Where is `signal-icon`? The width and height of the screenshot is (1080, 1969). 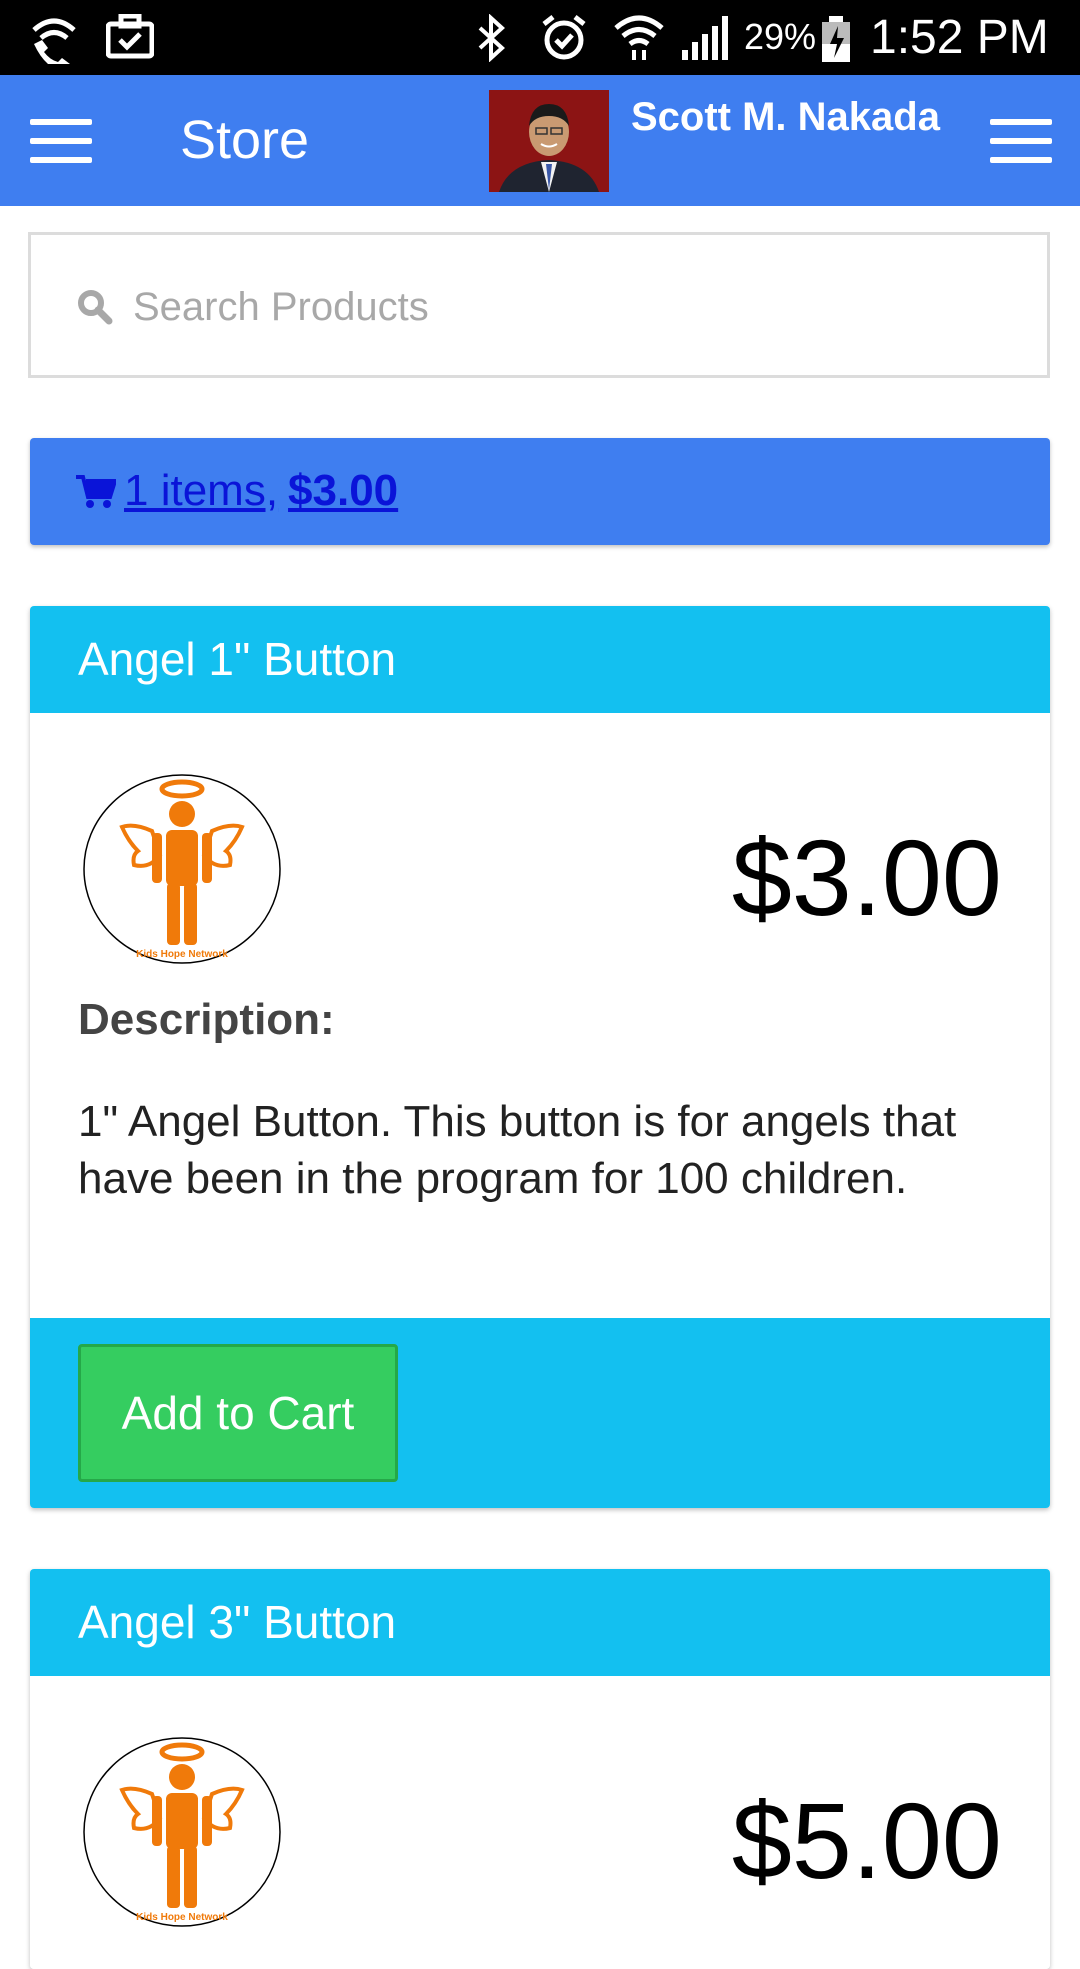 signal-icon is located at coordinates (705, 38).